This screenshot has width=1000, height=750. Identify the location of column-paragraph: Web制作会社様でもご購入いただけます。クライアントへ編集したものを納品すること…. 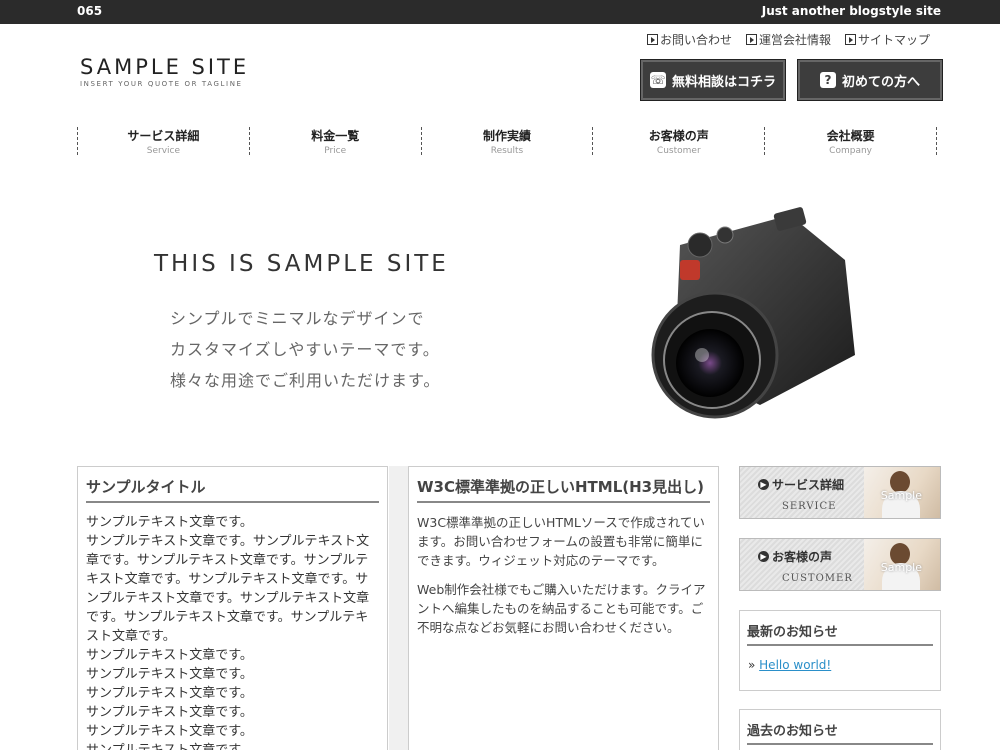
(561, 608).